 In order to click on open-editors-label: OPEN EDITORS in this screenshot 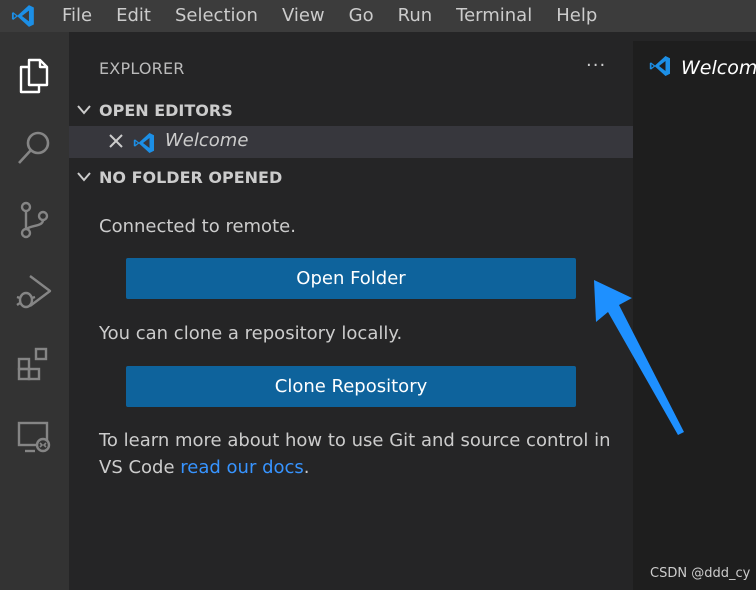, I will do `click(166, 110)`.